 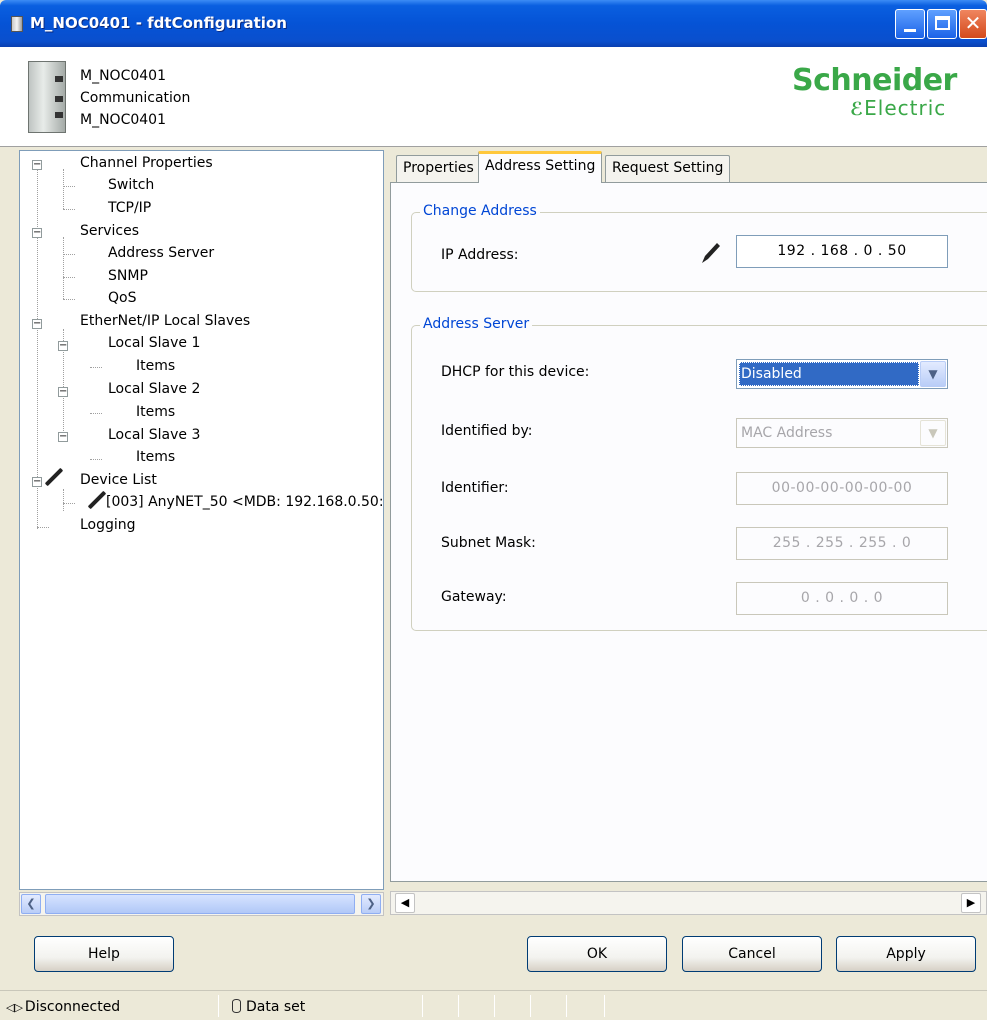 What do you see at coordinates (161, 253) in the screenshot?
I see `tree-item-address-server: Address Server` at bounding box center [161, 253].